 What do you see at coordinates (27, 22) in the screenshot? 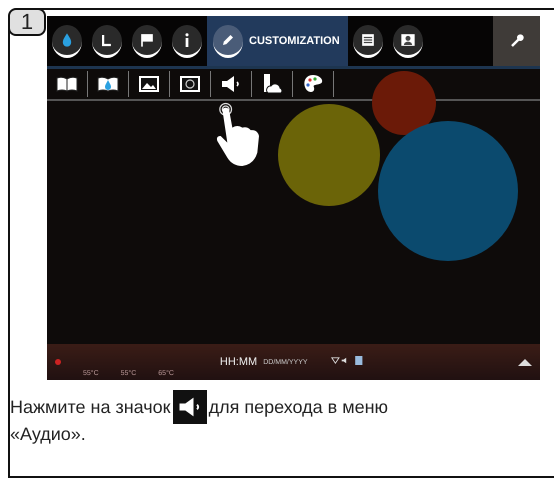
I see `step-number: 1` at bounding box center [27, 22].